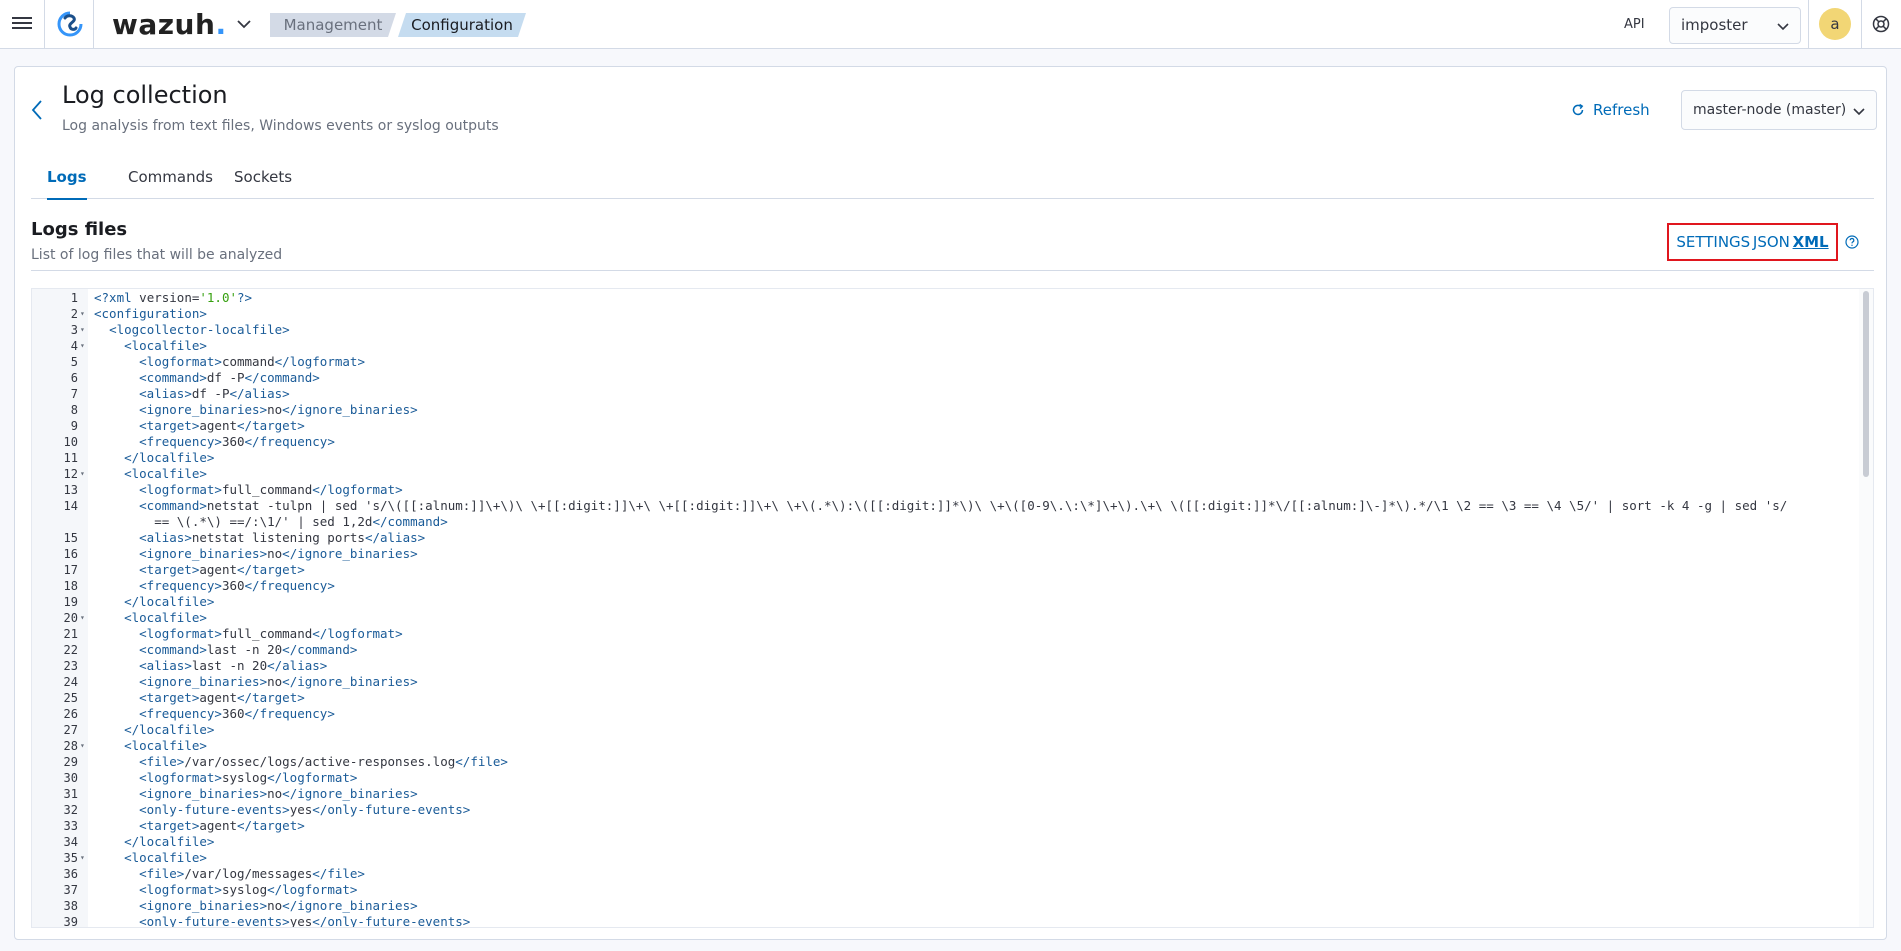  I want to click on line-number: 26, so click(70, 714).